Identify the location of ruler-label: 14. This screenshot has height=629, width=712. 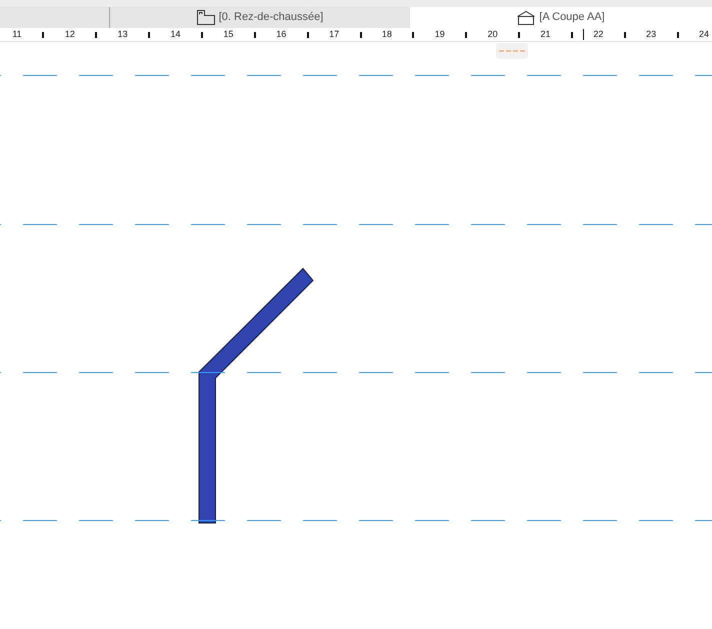
(175, 34).